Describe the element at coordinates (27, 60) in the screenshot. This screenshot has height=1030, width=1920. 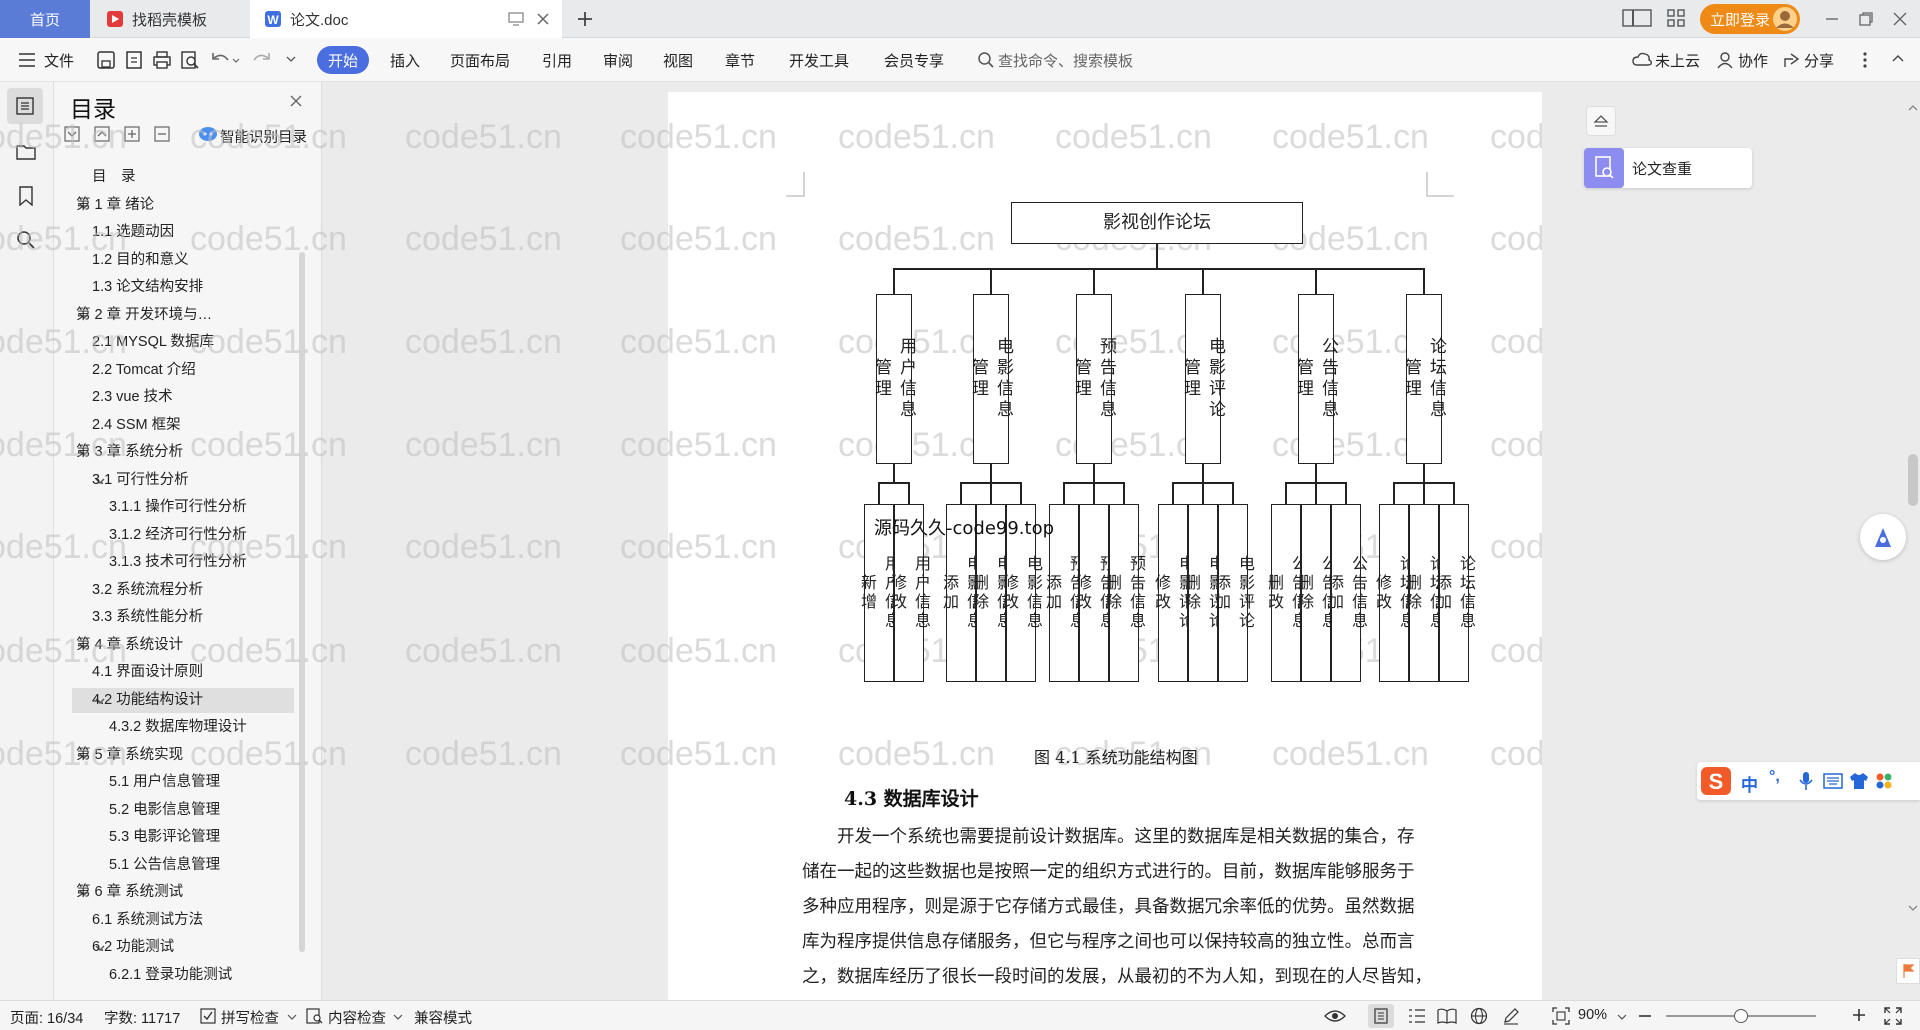
I see `menu-icon` at that location.